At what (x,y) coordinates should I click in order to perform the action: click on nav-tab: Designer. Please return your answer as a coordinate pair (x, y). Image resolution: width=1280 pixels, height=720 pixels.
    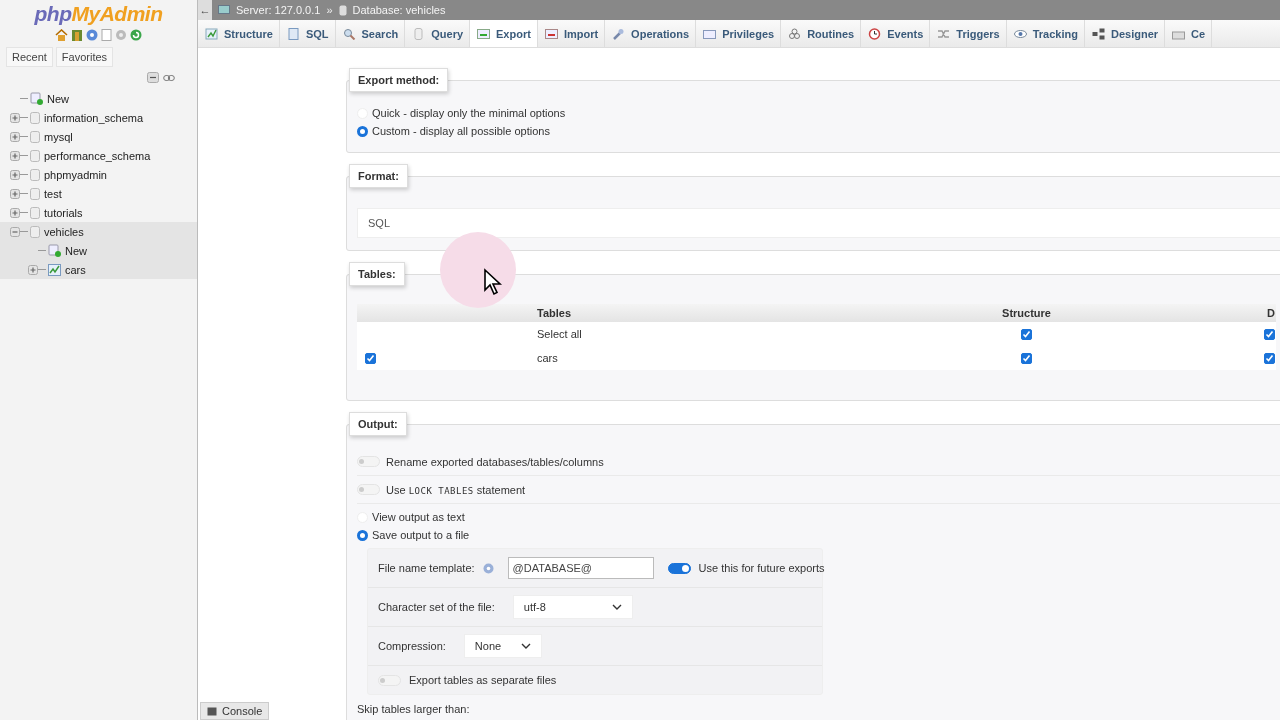
    Looking at the image, I should click on (1125, 33).